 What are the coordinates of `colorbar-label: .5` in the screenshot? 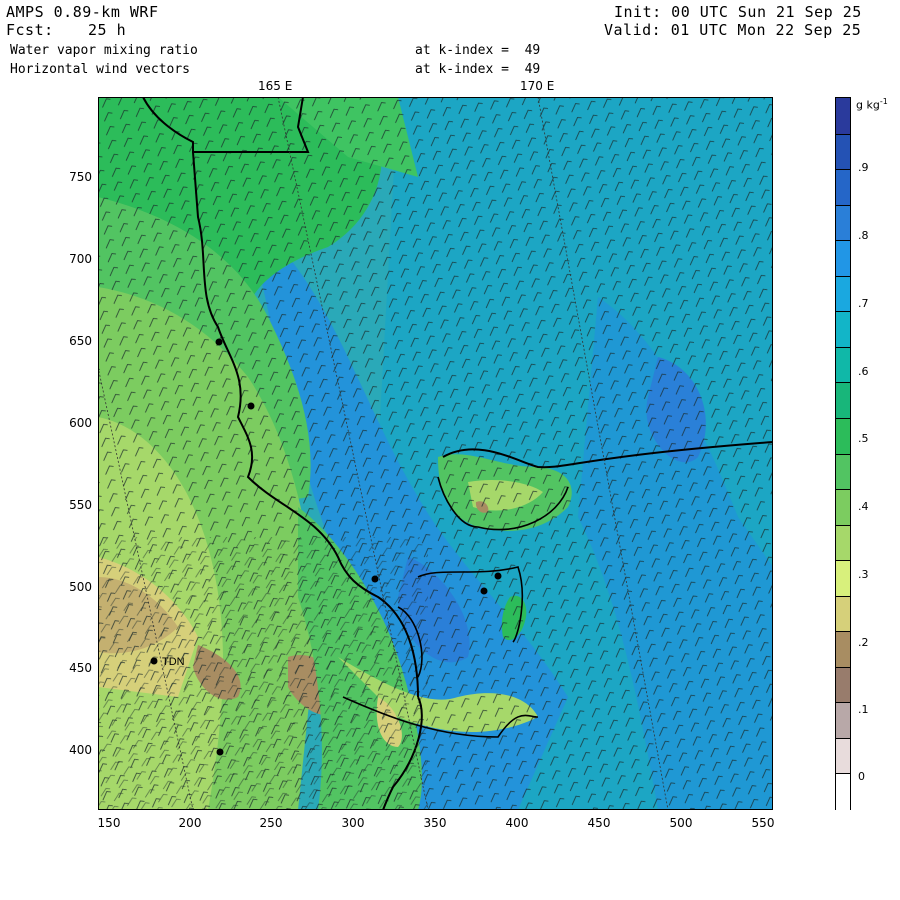 It's located at (863, 438).